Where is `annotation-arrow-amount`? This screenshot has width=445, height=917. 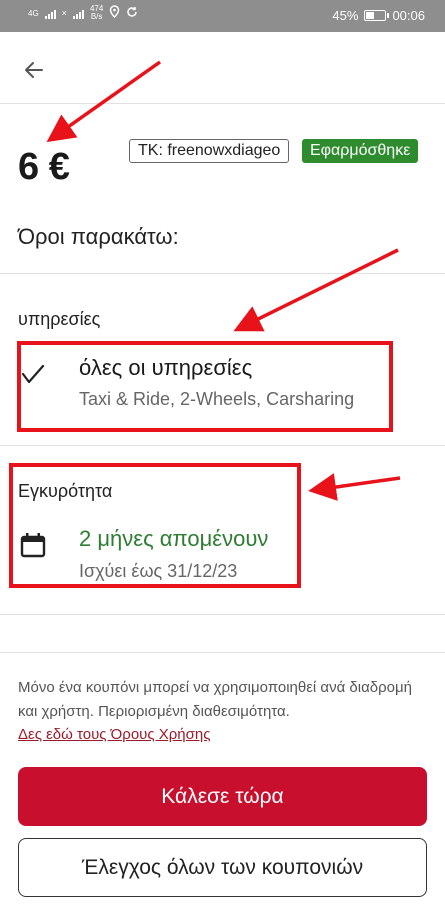 annotation-arrow-amount is located at coordinates (104, 101).